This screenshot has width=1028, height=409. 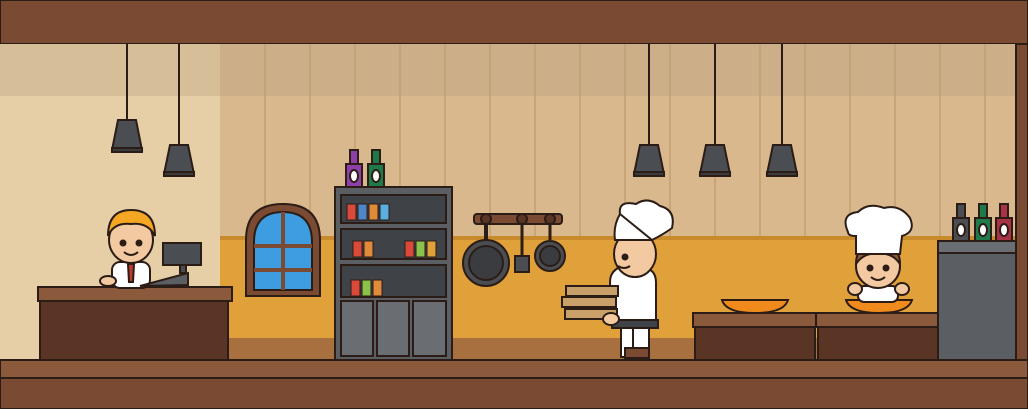 What do you see at coordinates (514, 393) in the screenshot?
I see `floor-base` at bounding box center [514, 393].